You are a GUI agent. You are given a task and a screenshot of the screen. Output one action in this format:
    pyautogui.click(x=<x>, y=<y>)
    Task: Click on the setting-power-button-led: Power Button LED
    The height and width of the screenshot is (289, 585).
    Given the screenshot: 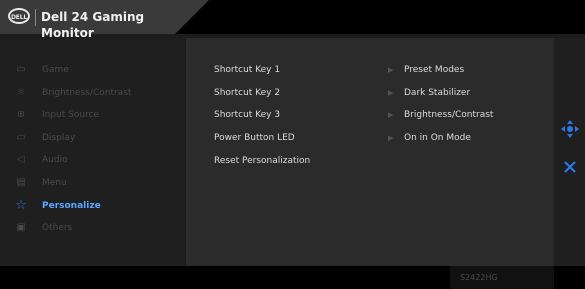 What is the action you would take?
    pyautogui.click(x=254, y=138)
    